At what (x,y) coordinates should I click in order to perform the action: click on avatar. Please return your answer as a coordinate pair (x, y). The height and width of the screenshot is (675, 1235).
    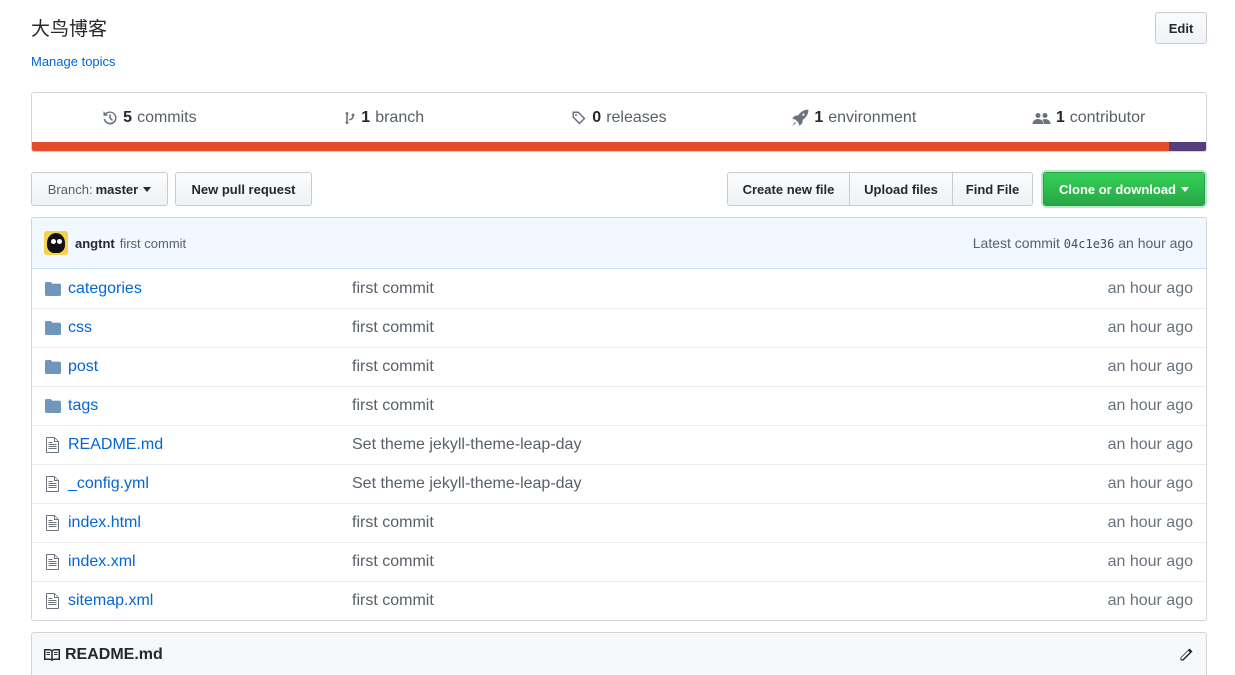
    Looking at the image, I should click on (56, 243).